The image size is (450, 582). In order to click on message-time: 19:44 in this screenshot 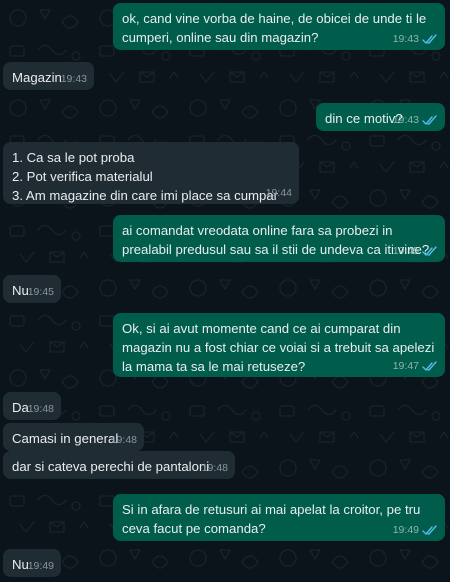, I will do `click(278, 193)`.